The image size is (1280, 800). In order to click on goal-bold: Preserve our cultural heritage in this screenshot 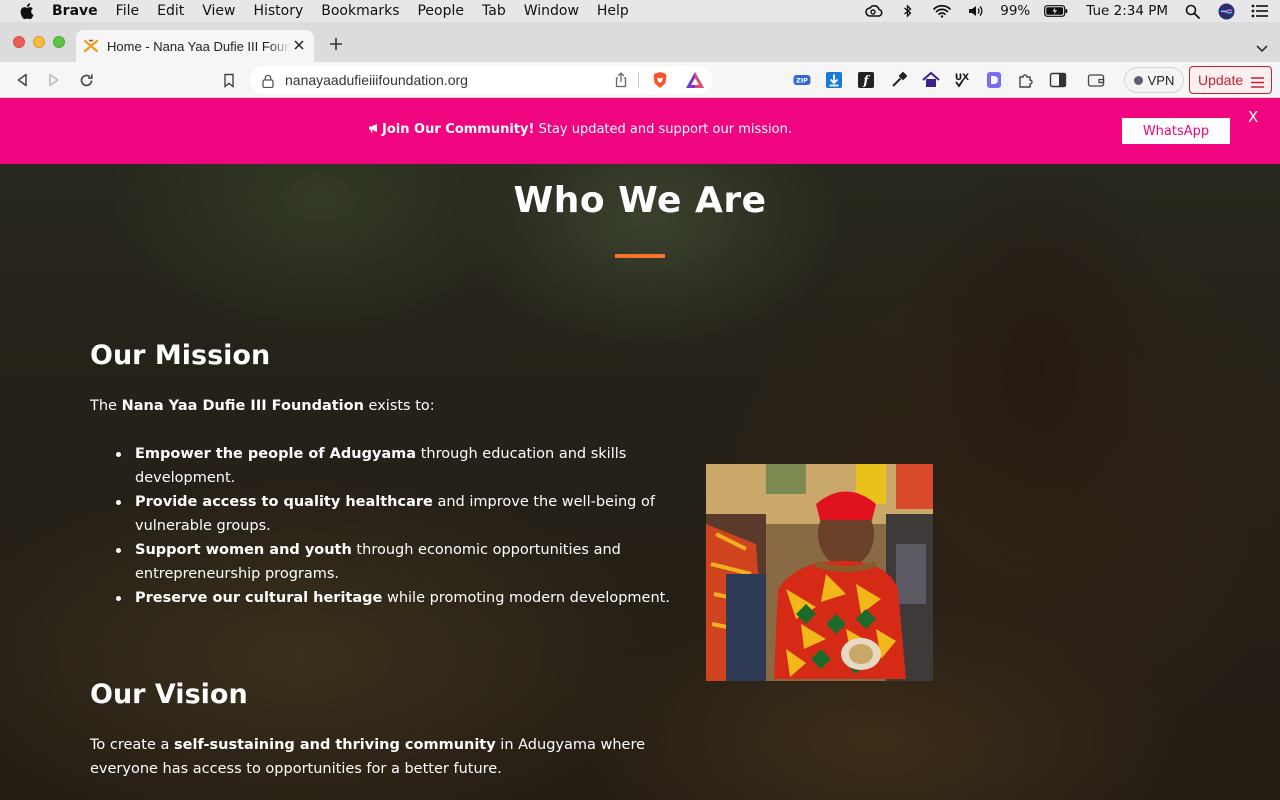, I will do `click(259, 598)`.